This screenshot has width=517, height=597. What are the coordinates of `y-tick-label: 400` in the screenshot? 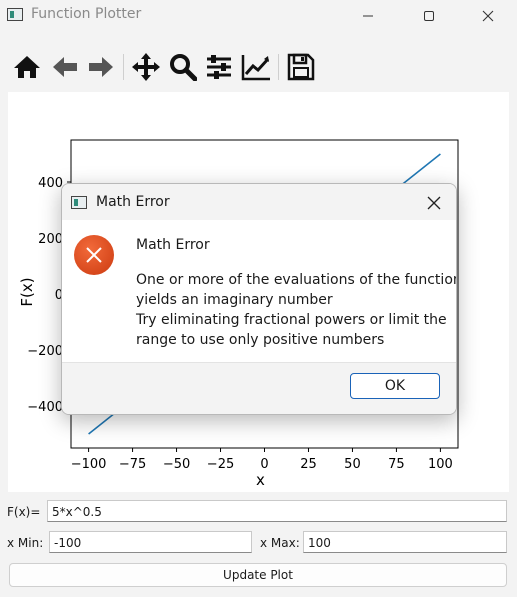 It's located at (50, 183).